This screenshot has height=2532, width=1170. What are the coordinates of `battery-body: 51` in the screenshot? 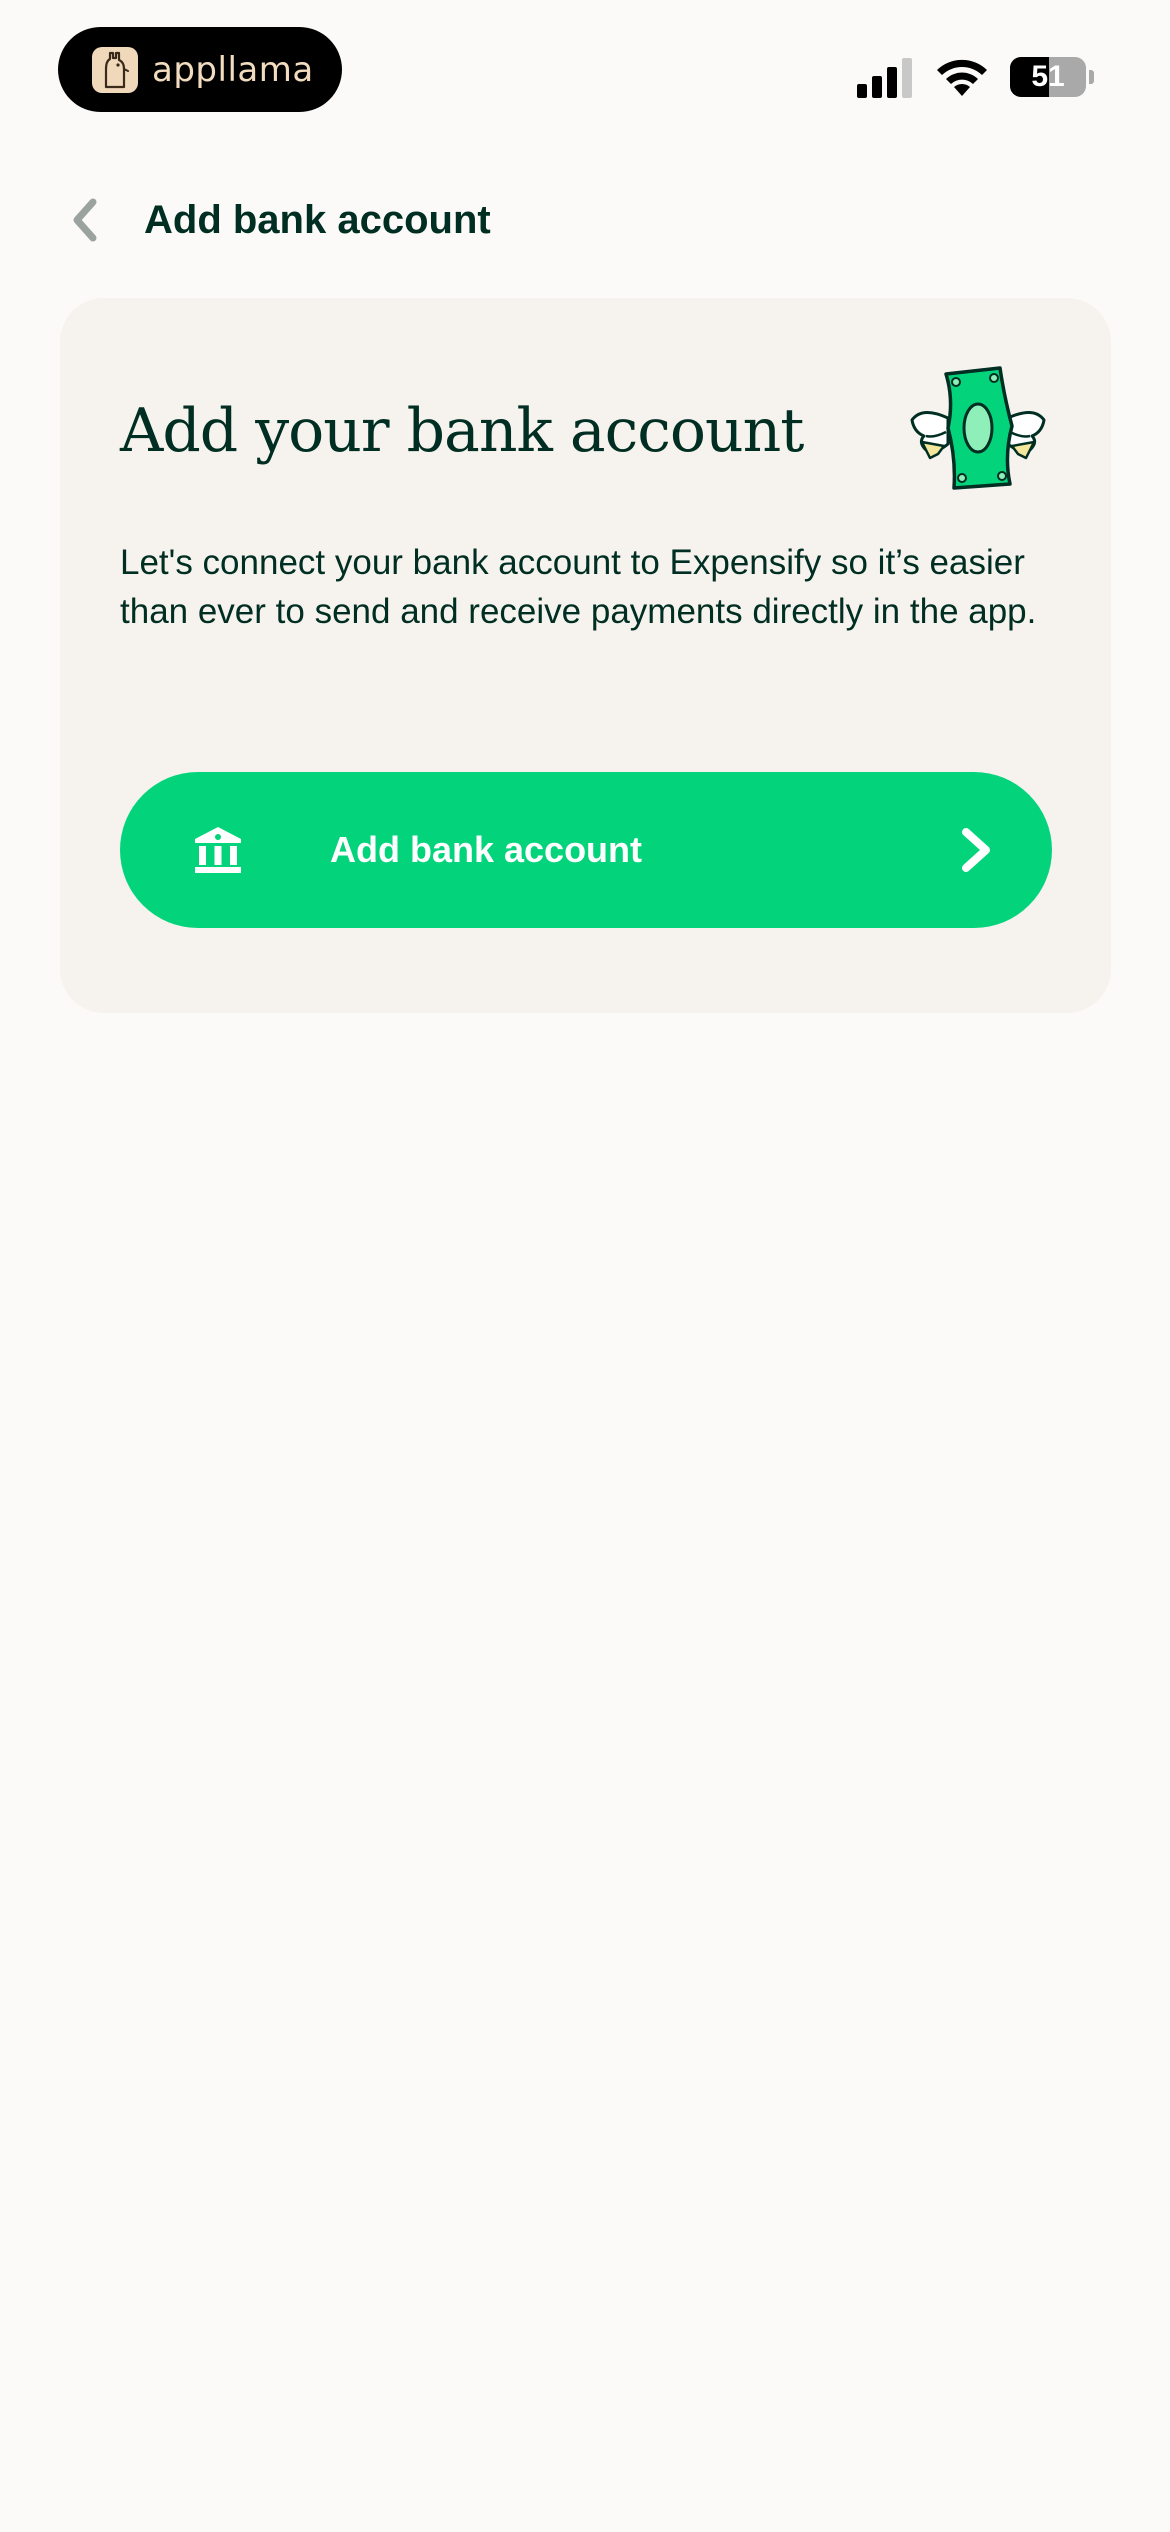 It's located at (1048, 77).